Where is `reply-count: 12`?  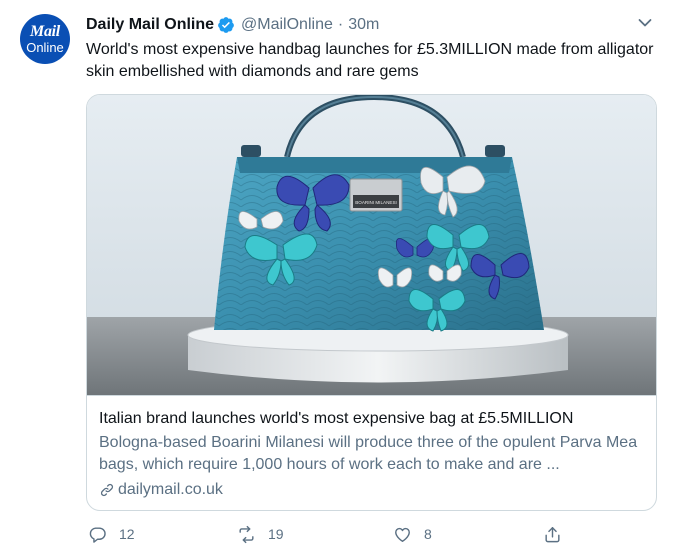 reply-count: 12 is located at coordinates (127, 534).